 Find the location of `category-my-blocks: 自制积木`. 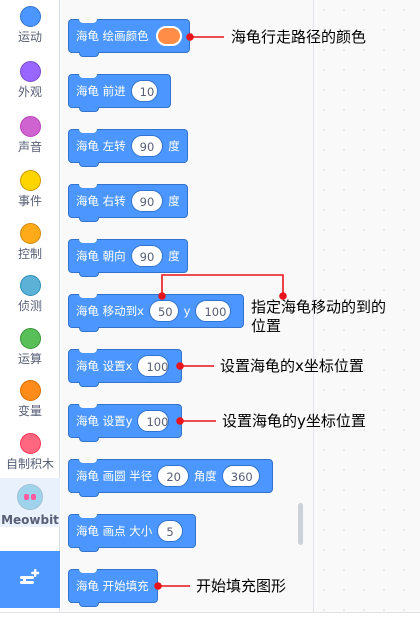

category-my-blocks: 自制积木 is located at coordinates (30, 452).